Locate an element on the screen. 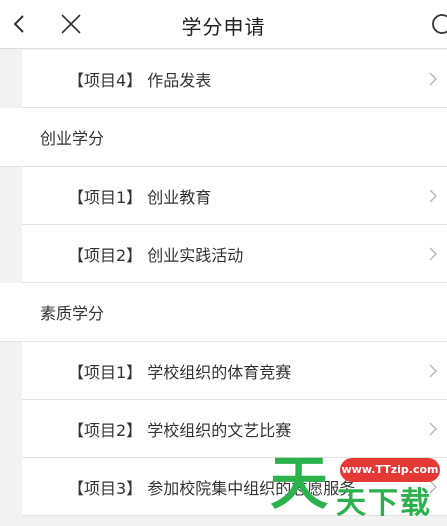 This screenshot has width=447, height=526. watermark-text: 天下载 is located at coordinates (384, 503).